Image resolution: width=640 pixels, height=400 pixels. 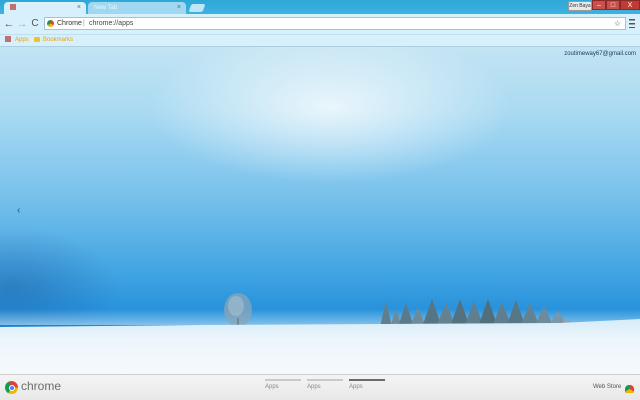 I want to click on back-button: ←, so click(x=9, y=24).